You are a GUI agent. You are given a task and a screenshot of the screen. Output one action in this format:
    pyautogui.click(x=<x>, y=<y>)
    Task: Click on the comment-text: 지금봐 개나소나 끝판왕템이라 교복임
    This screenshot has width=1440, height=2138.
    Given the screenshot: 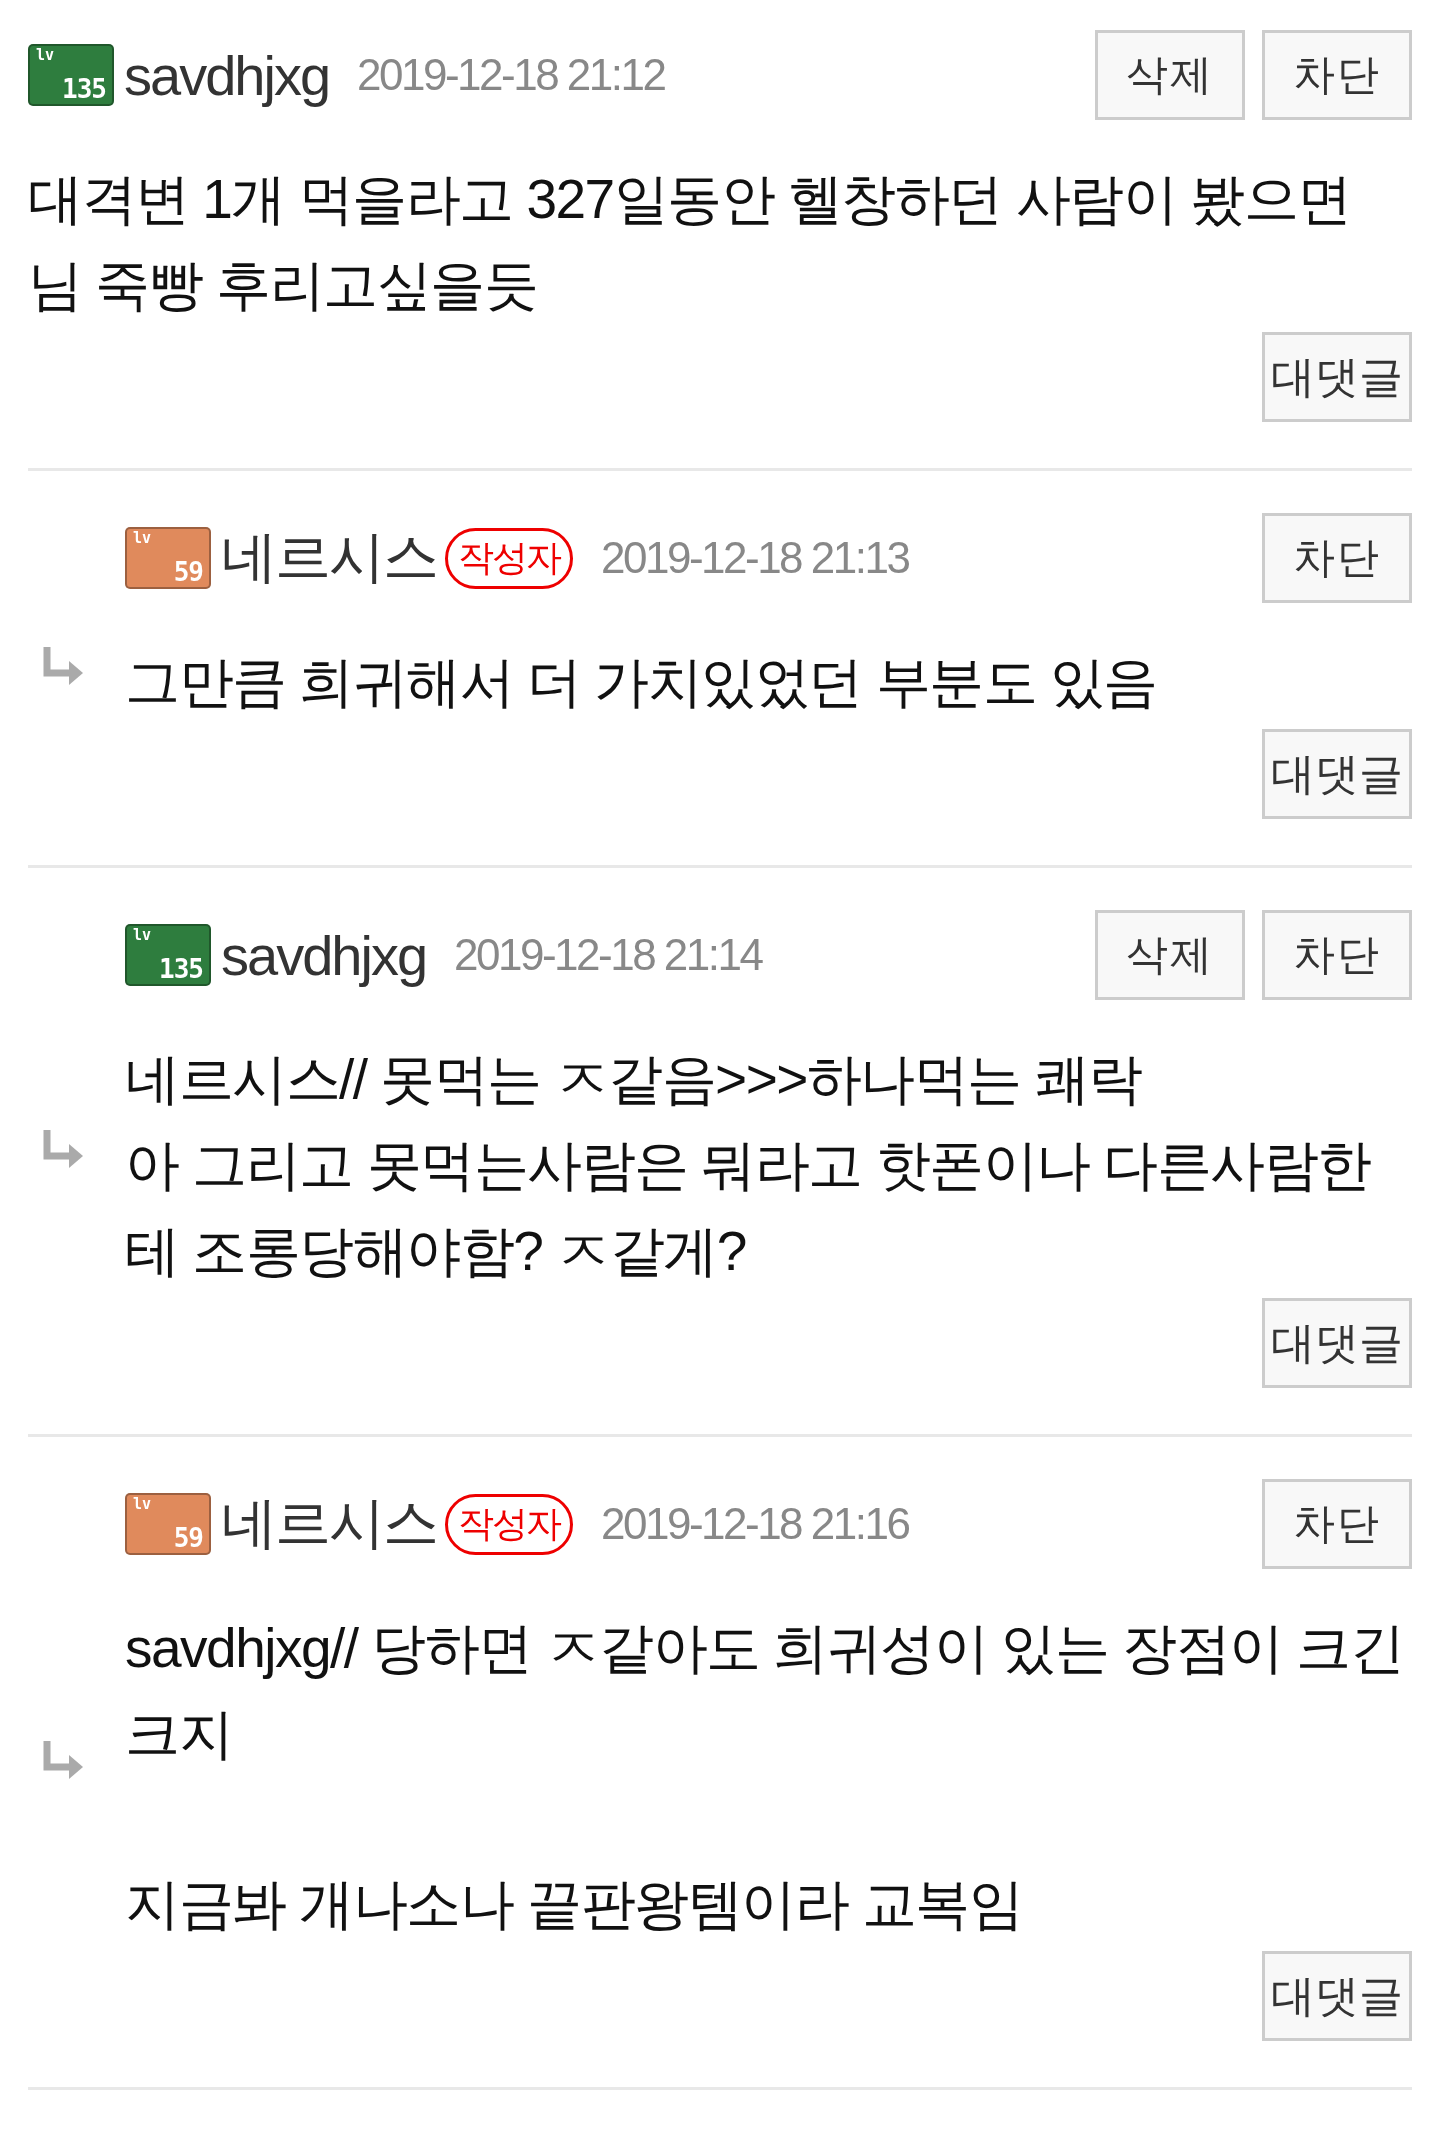 What is the action you would take?
    pyautogui.click(x=574, y=1904)
    